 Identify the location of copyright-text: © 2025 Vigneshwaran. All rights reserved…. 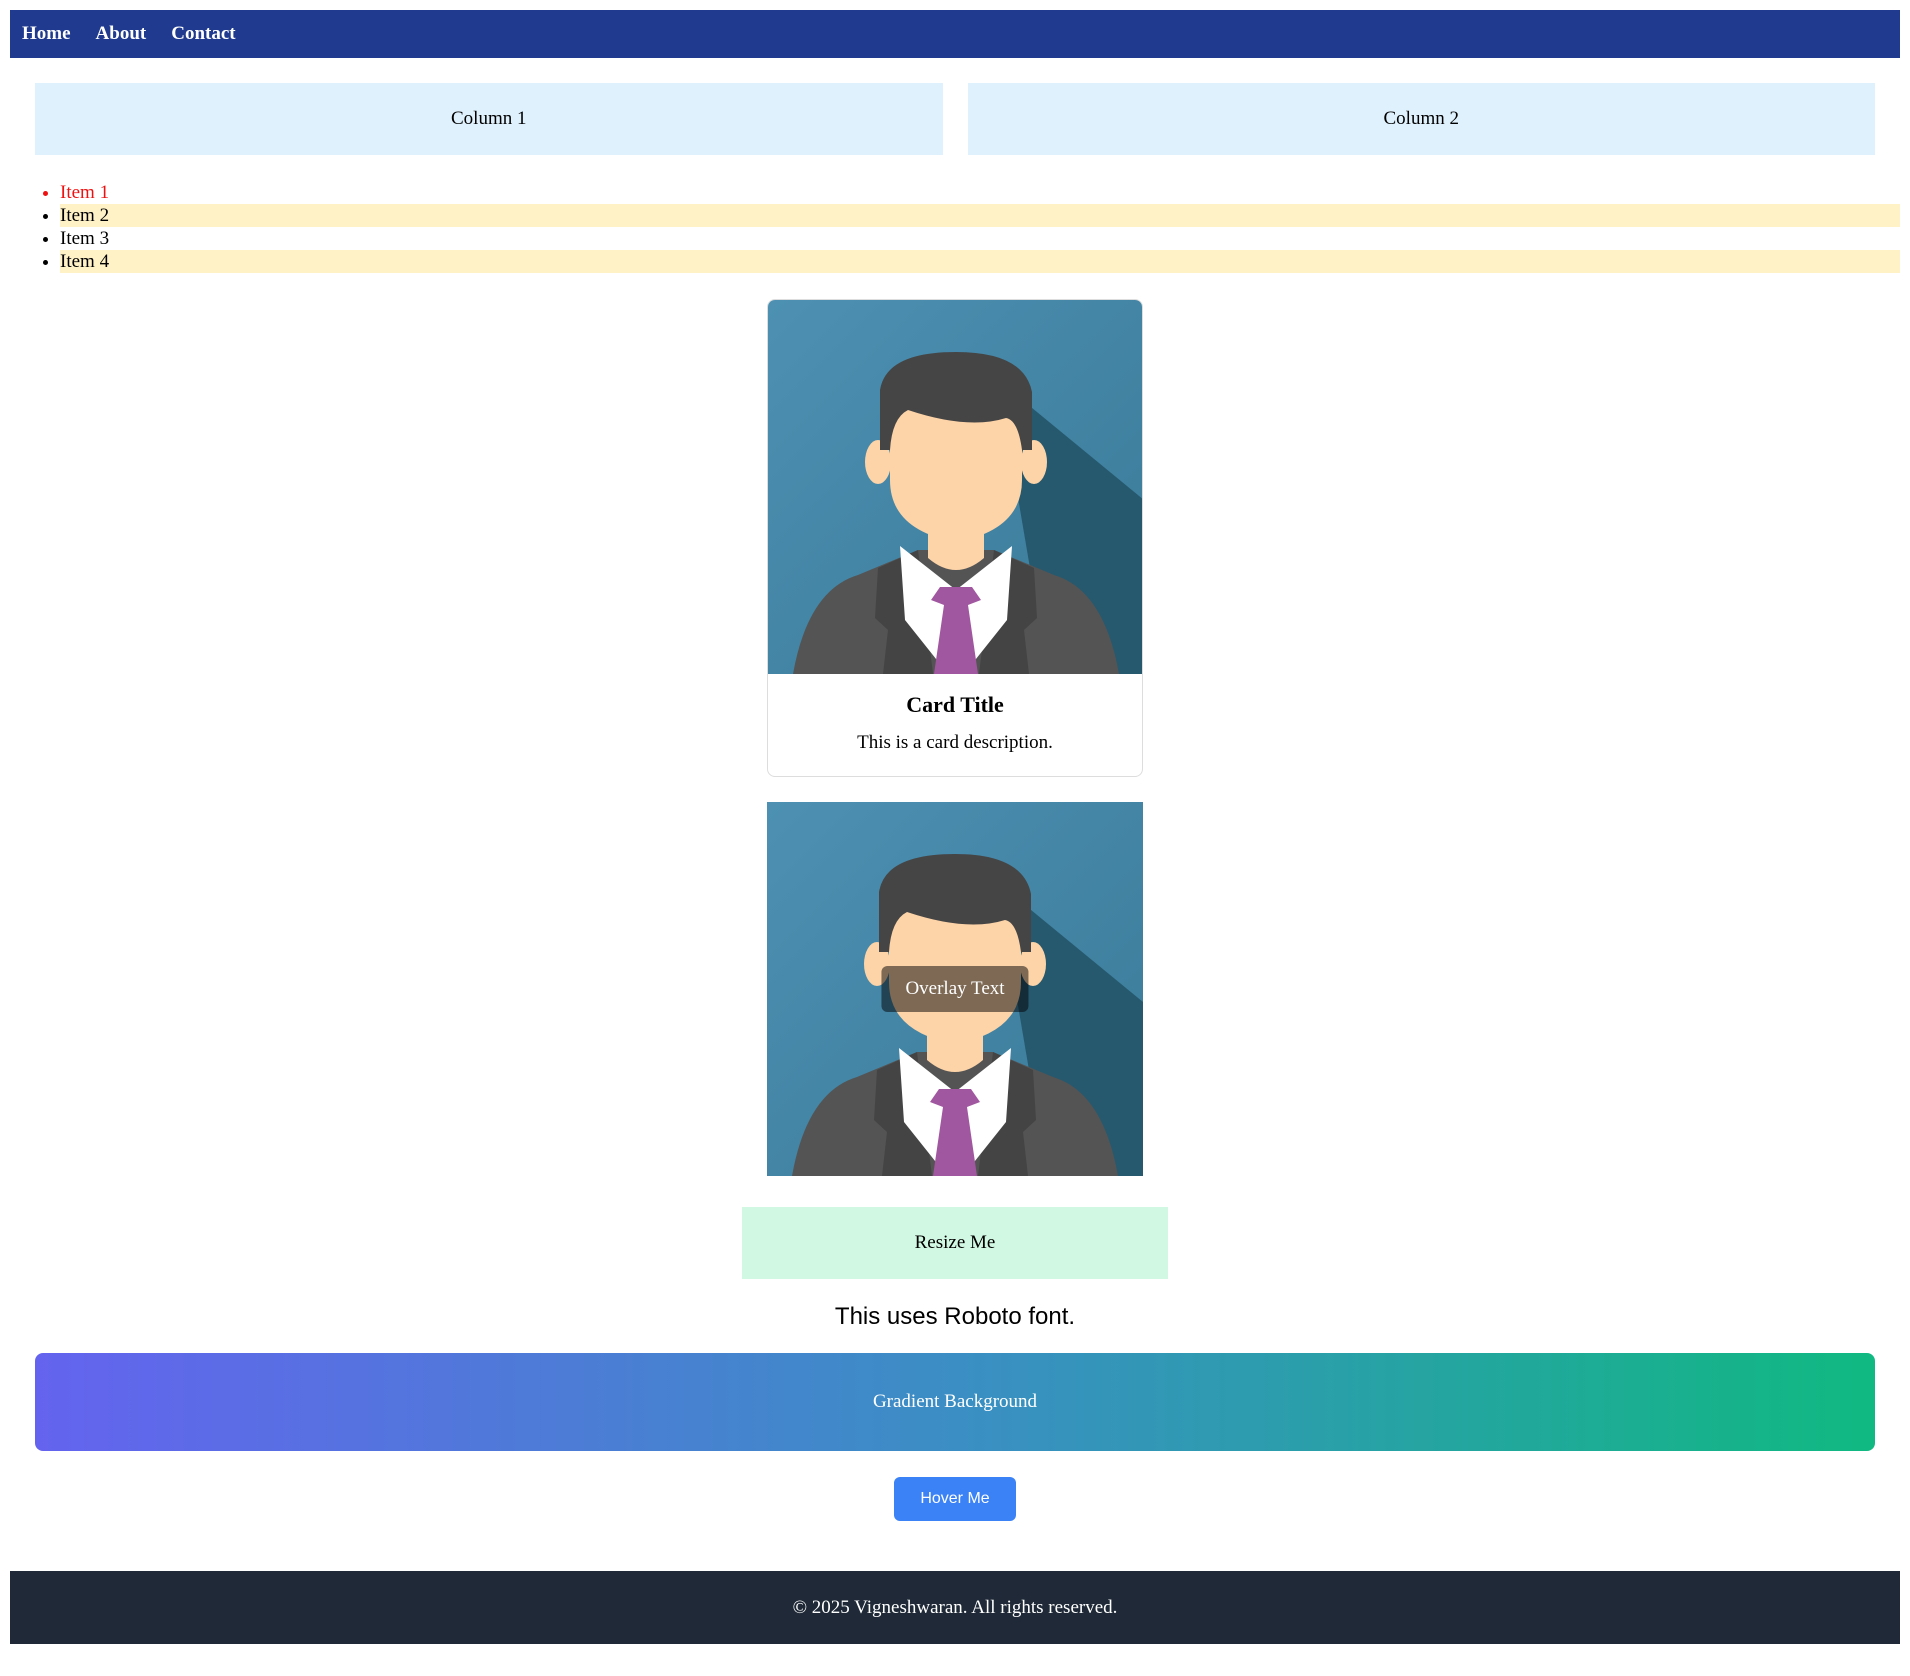
(955, 1607).